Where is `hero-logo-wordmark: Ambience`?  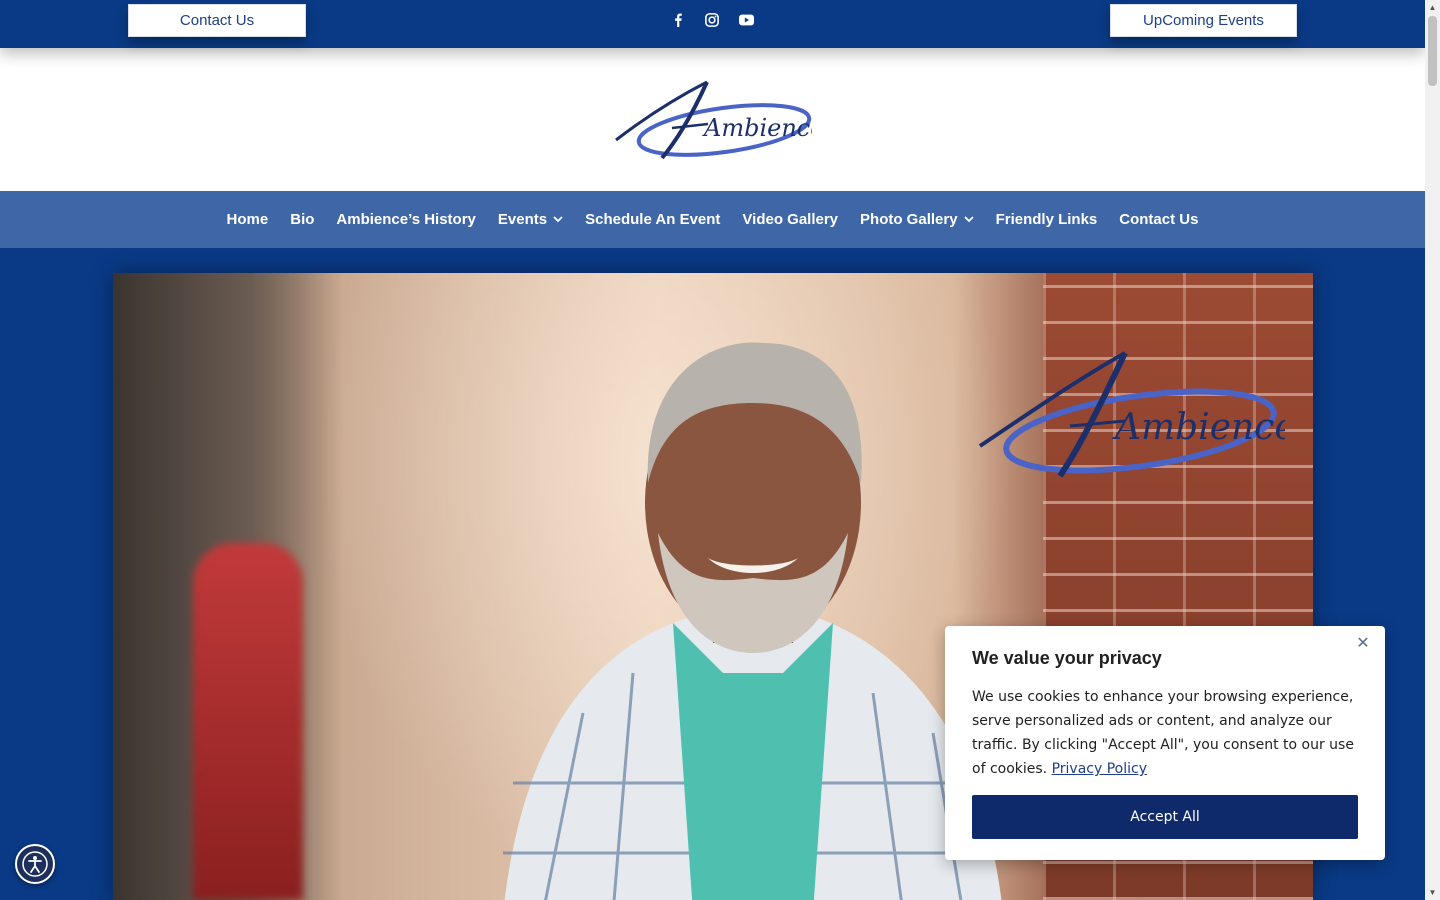 hero-logo-wordmark: Ambience is located at coordinates (1198, 427).